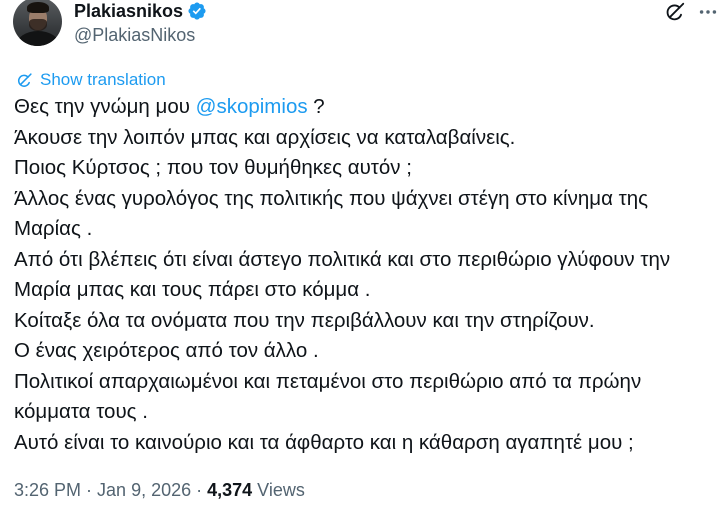 The image size is (725, 507). What do you see at coordinates (708, 12) in the screenshot?
I see `more-options-icon` at bounding box center [708, 12].